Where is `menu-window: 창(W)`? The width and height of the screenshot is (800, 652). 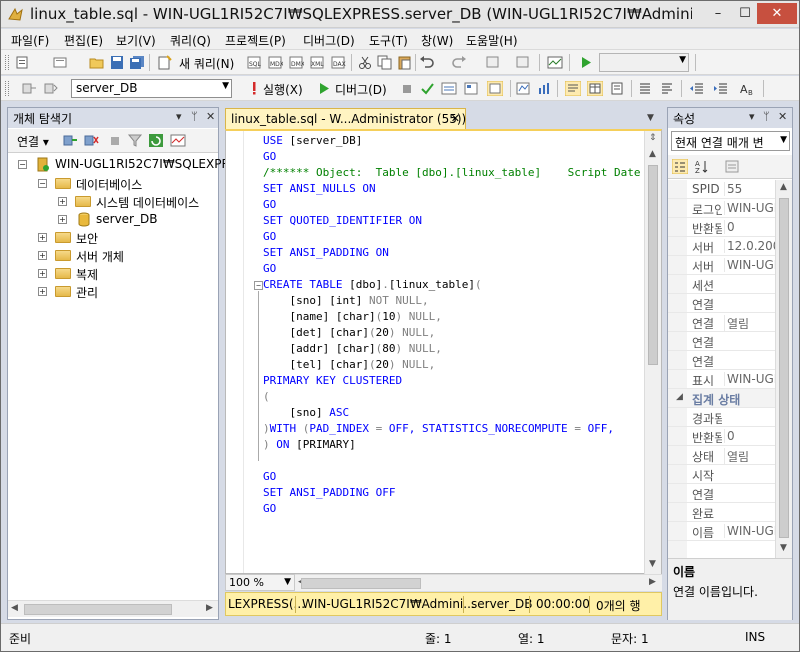 menu-window: 창(W) is located at coordinates (437, 40).